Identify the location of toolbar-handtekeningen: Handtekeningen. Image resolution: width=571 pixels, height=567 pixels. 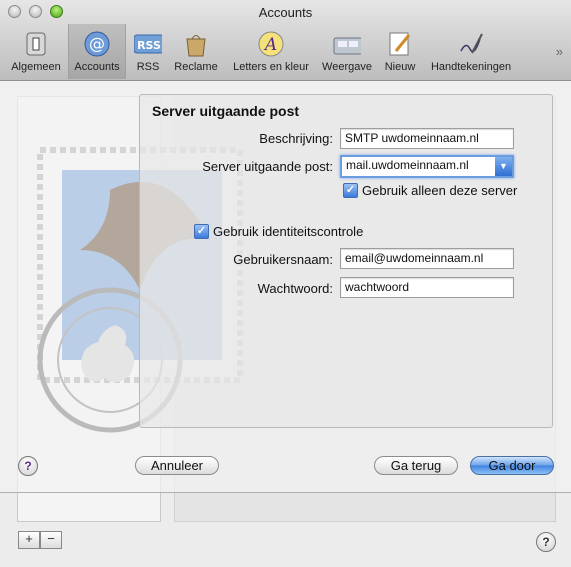
(471, 54).